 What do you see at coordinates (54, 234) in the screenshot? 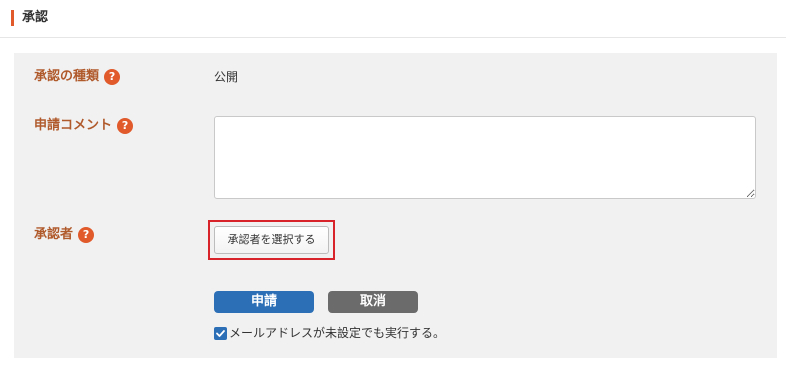
I see `approver-label: 承認者` at bounding box center [54, 234].